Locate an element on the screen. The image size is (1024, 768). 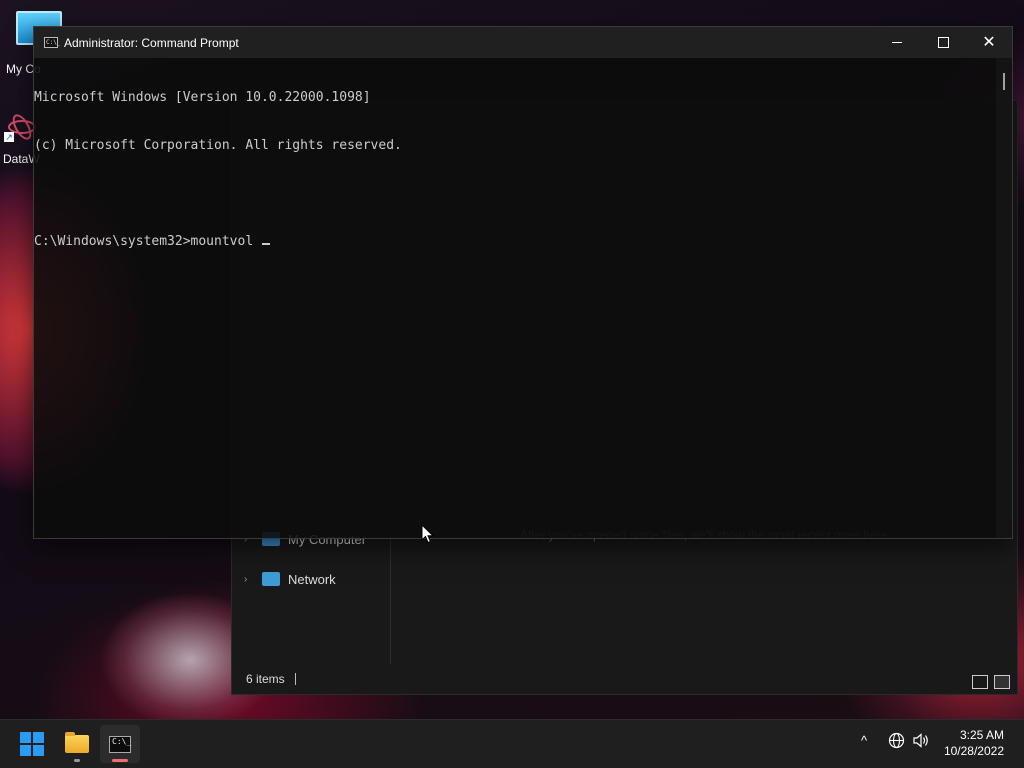
item-count: 6 items is located at coordinates (265, 679).